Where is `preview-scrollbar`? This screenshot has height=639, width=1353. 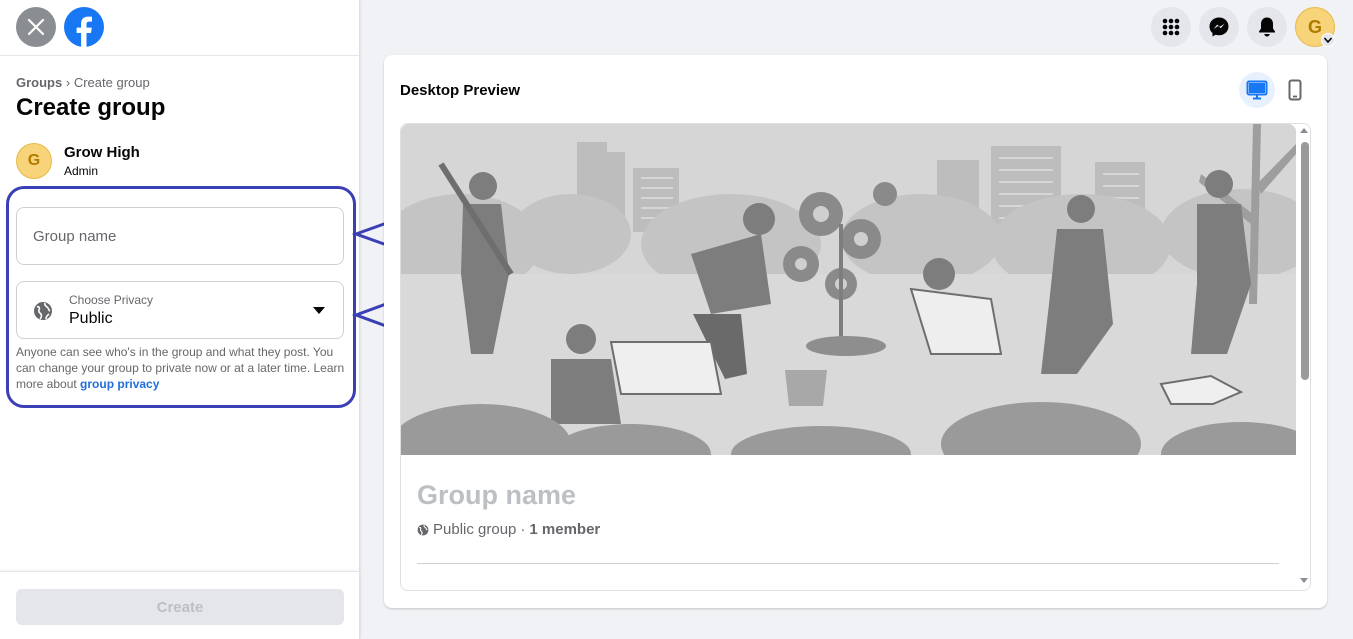 preview-scrollbar is located at coordinates (1303, 357).